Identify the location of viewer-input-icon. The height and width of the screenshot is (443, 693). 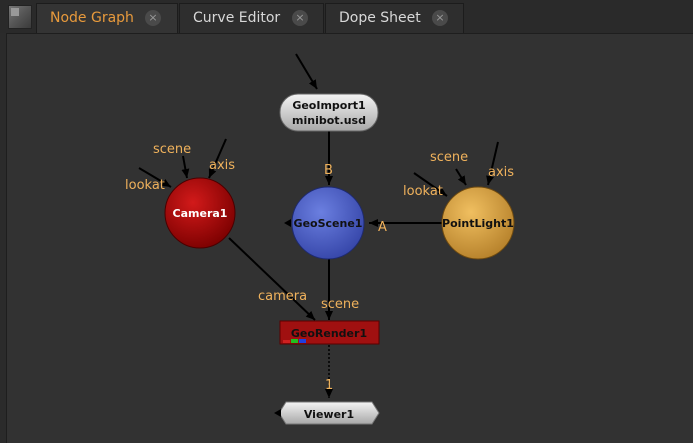
(277, 413).